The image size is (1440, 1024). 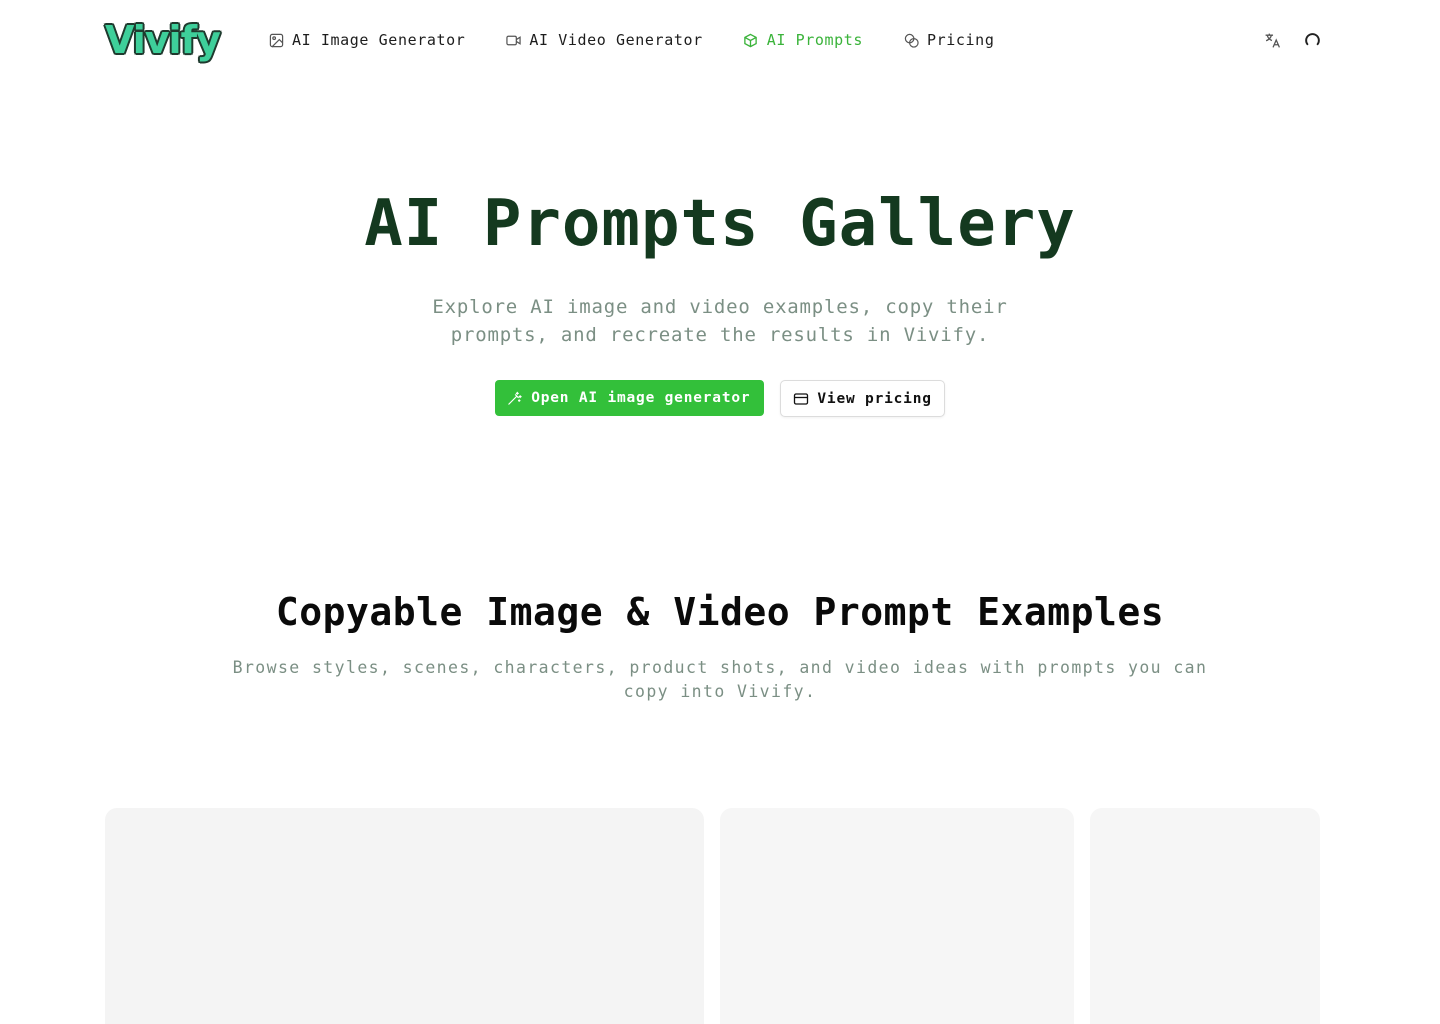 I want to click on video-icon, so click(x=513, y=40).